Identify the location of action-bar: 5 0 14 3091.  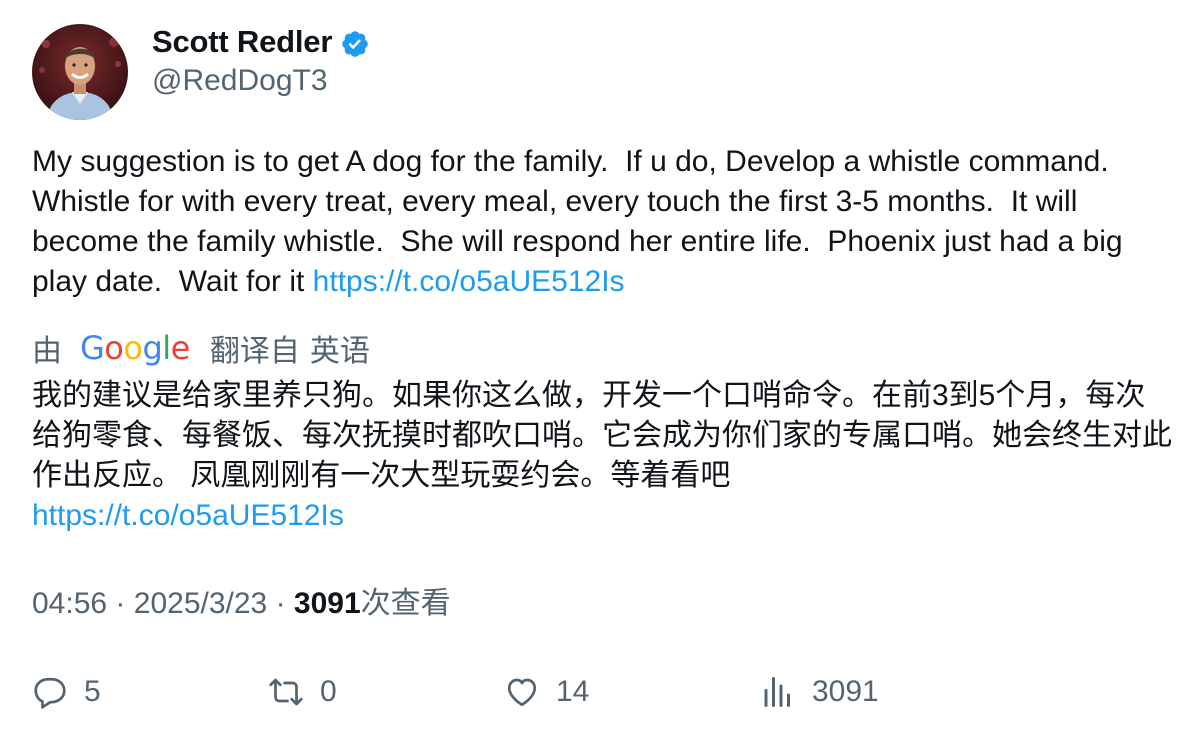
(597, 692).